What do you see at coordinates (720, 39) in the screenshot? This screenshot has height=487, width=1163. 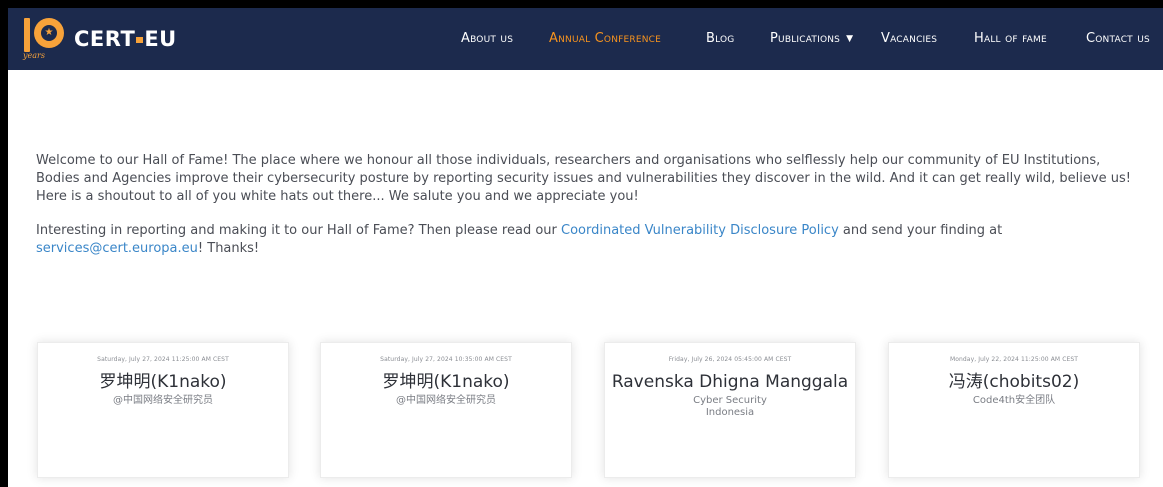 I see `nav-item-blog: Blog` at bounding box center [720, 39].